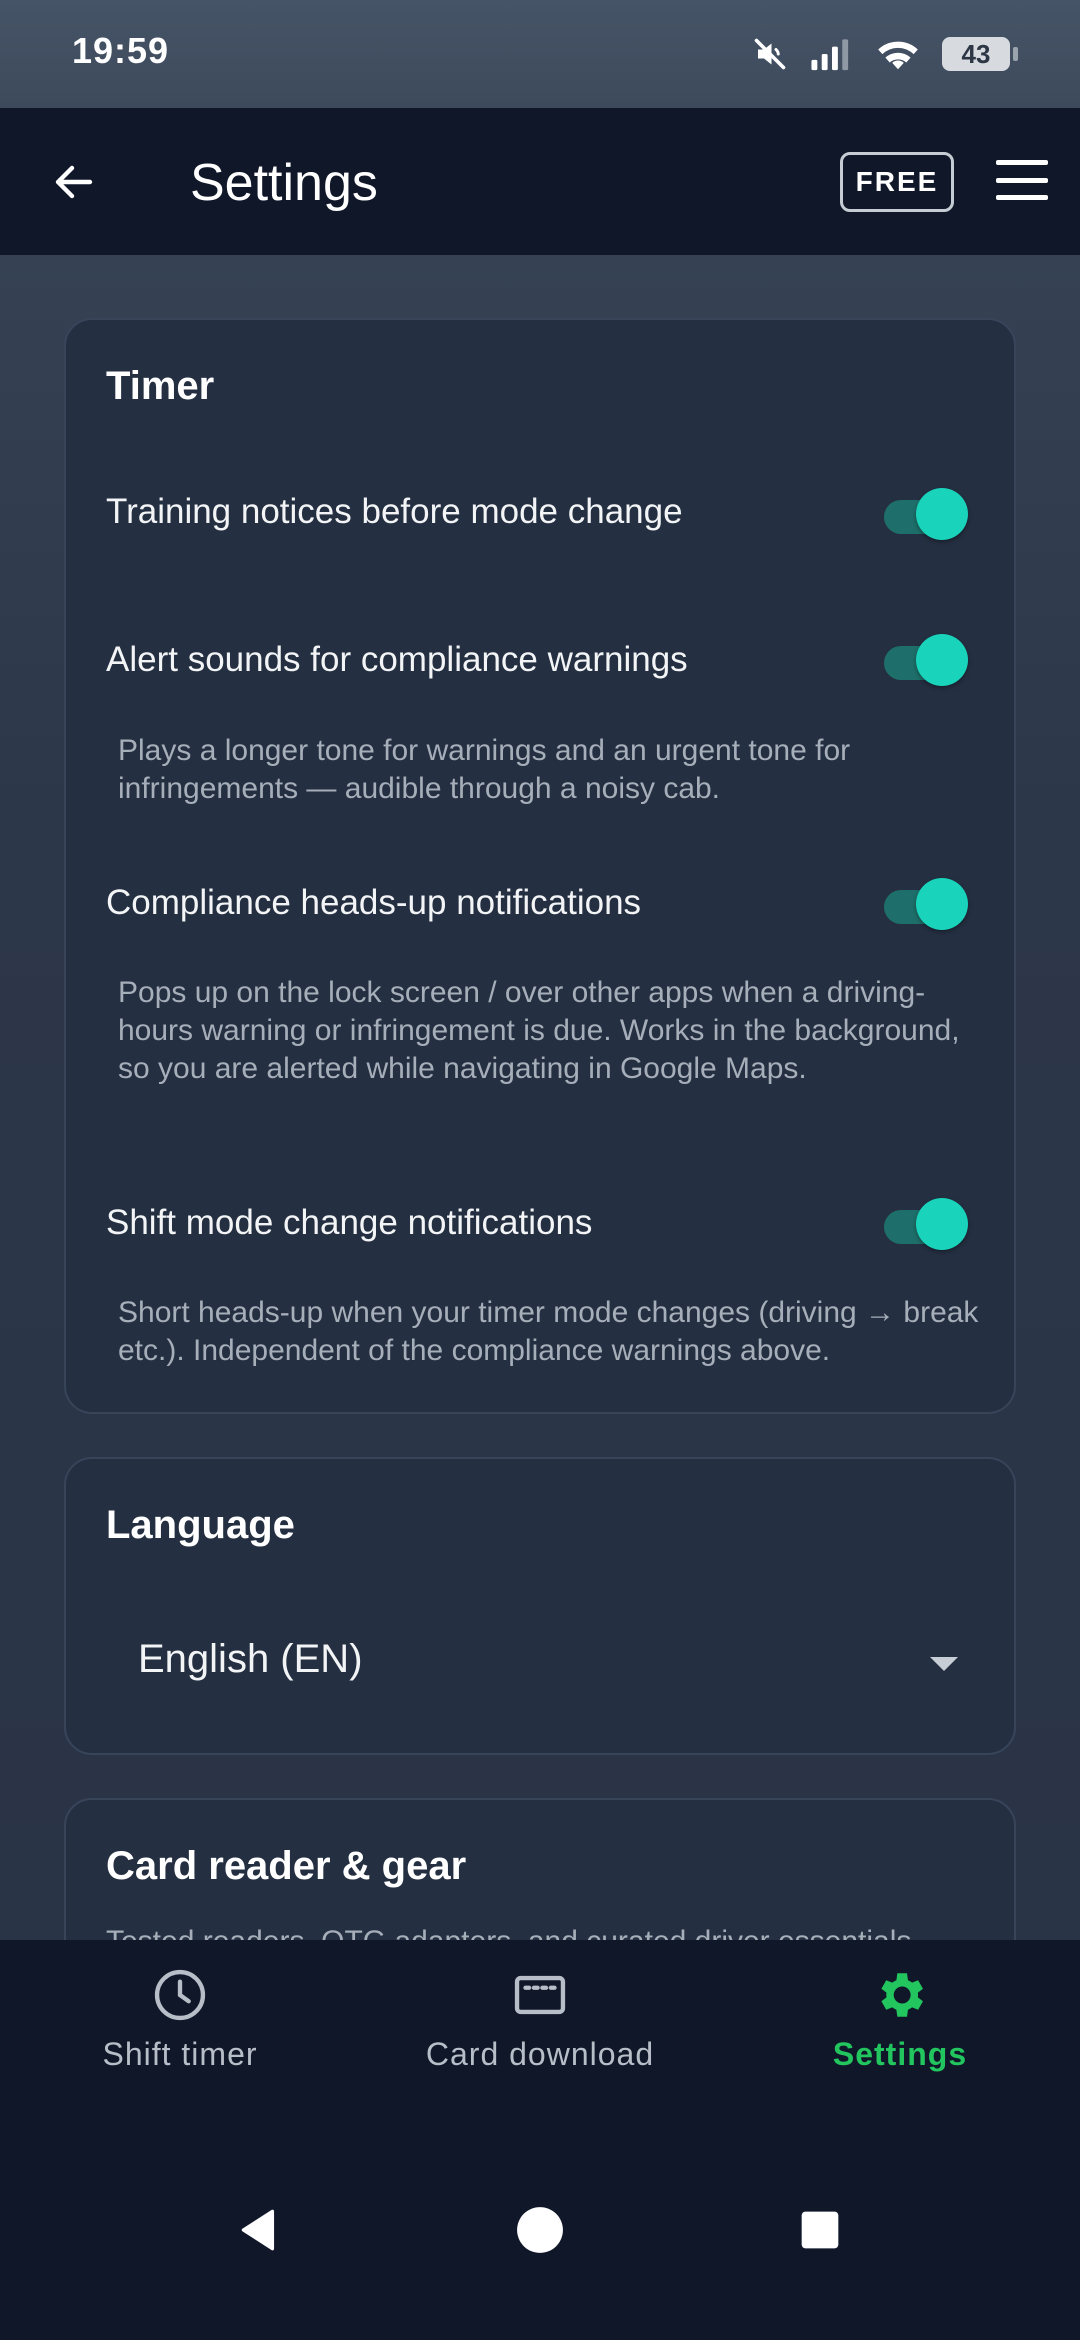 The image size is (1080, 2340). I want to click on setting-label-training-notices: Training notices before mode change, so click(394, 511).